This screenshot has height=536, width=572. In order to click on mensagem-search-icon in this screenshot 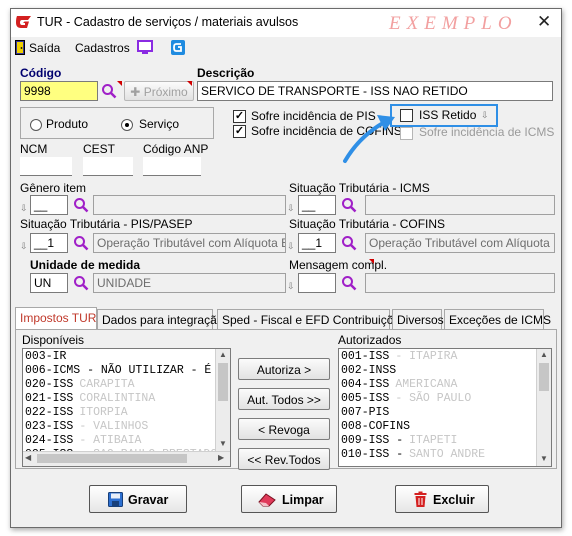, I will do `click(349, 283)`.